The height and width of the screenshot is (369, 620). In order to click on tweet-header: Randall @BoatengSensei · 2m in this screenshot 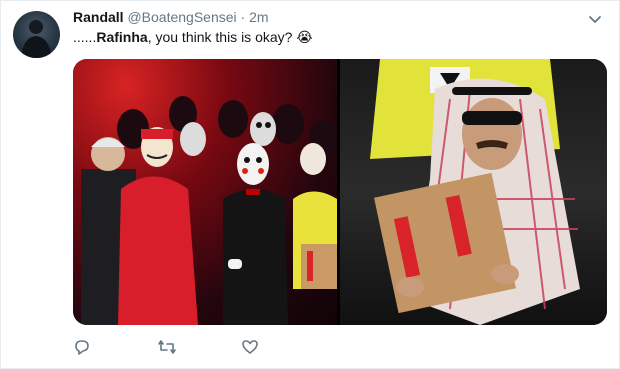, I will do `click(171, 17)`.